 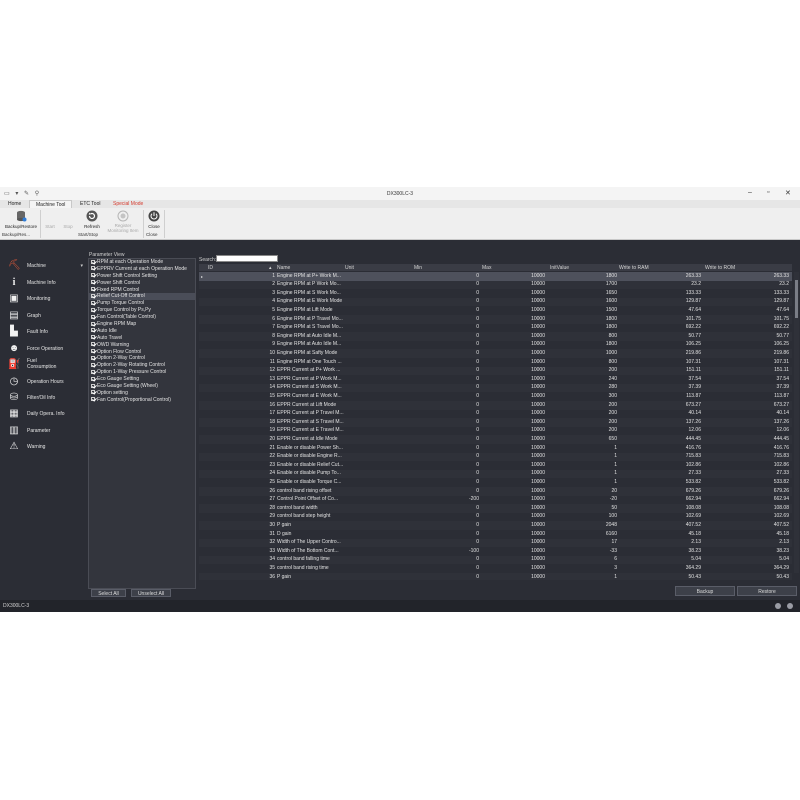 I want to click on maximize-icon: ▫, so click(x=768, y=192).